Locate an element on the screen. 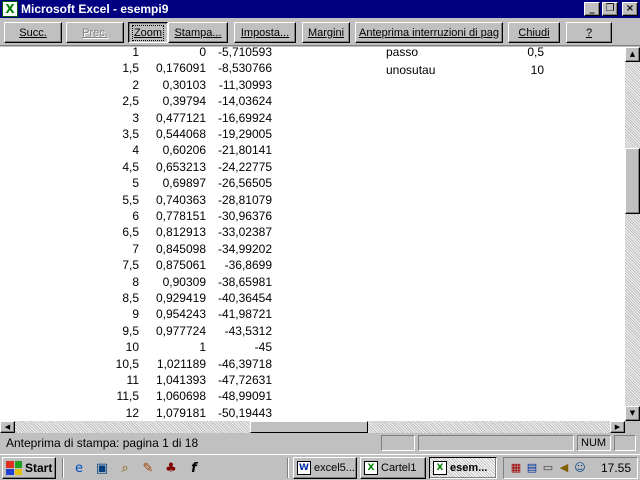  close-preview-button: Chiudi is located at coordinates (534, 32).